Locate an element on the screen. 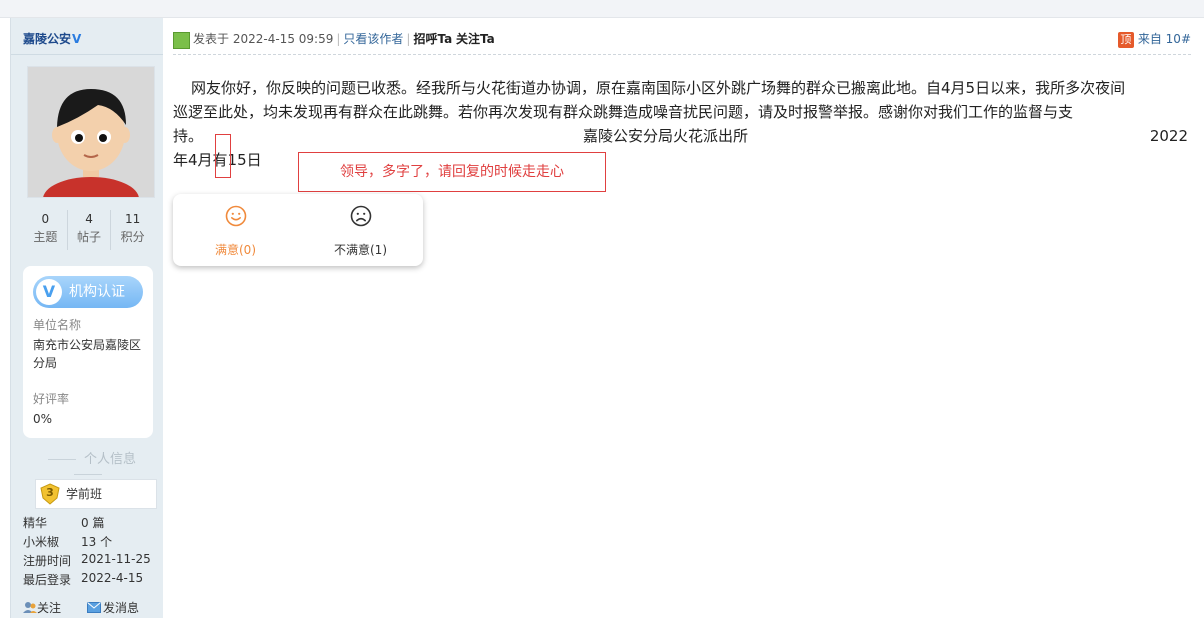 Image resolution: width=1204 pixels, height=618 pixels. posted-prefix: 发表于 is located at coordinates (211, 39).